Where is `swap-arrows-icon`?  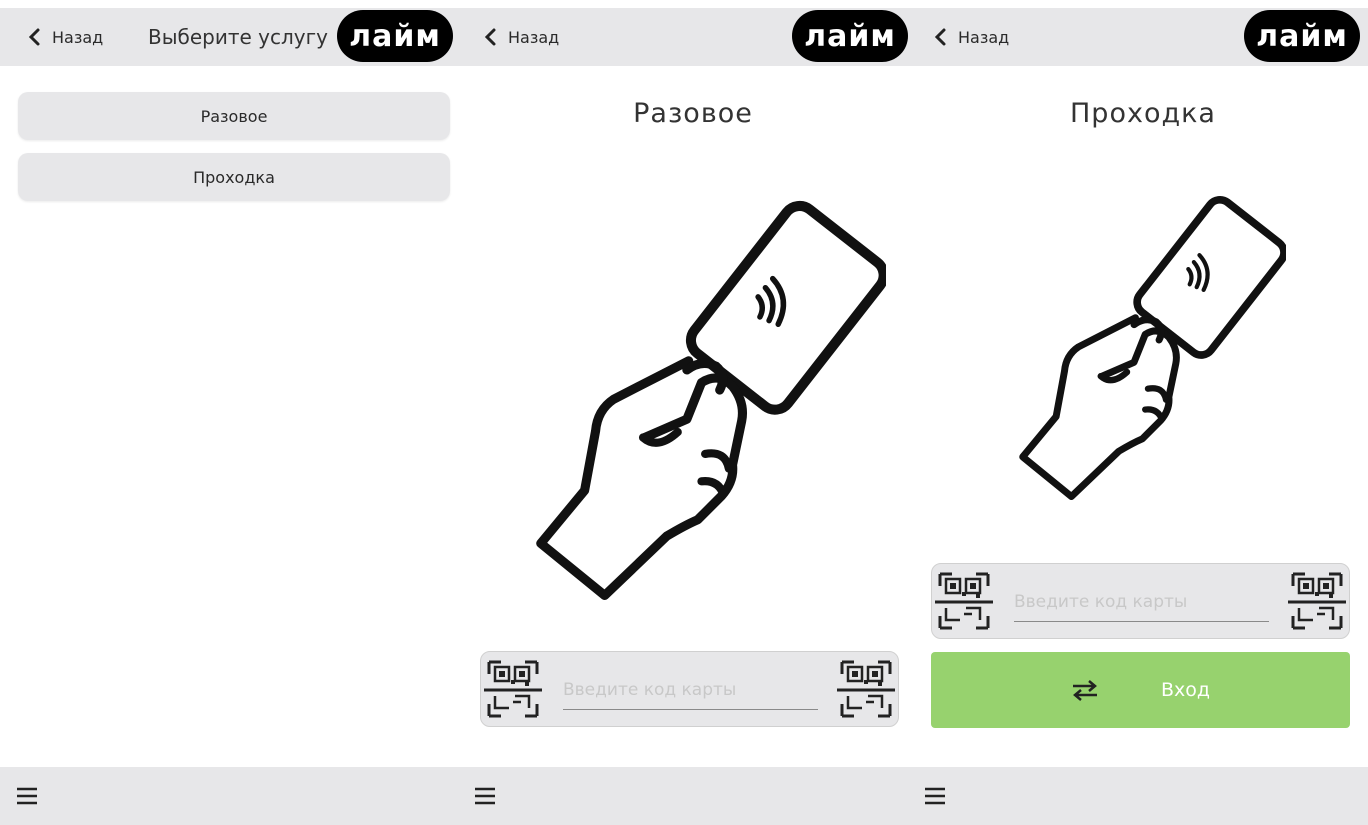 swap-arrows-icon is located at coordinates (1084, 690).